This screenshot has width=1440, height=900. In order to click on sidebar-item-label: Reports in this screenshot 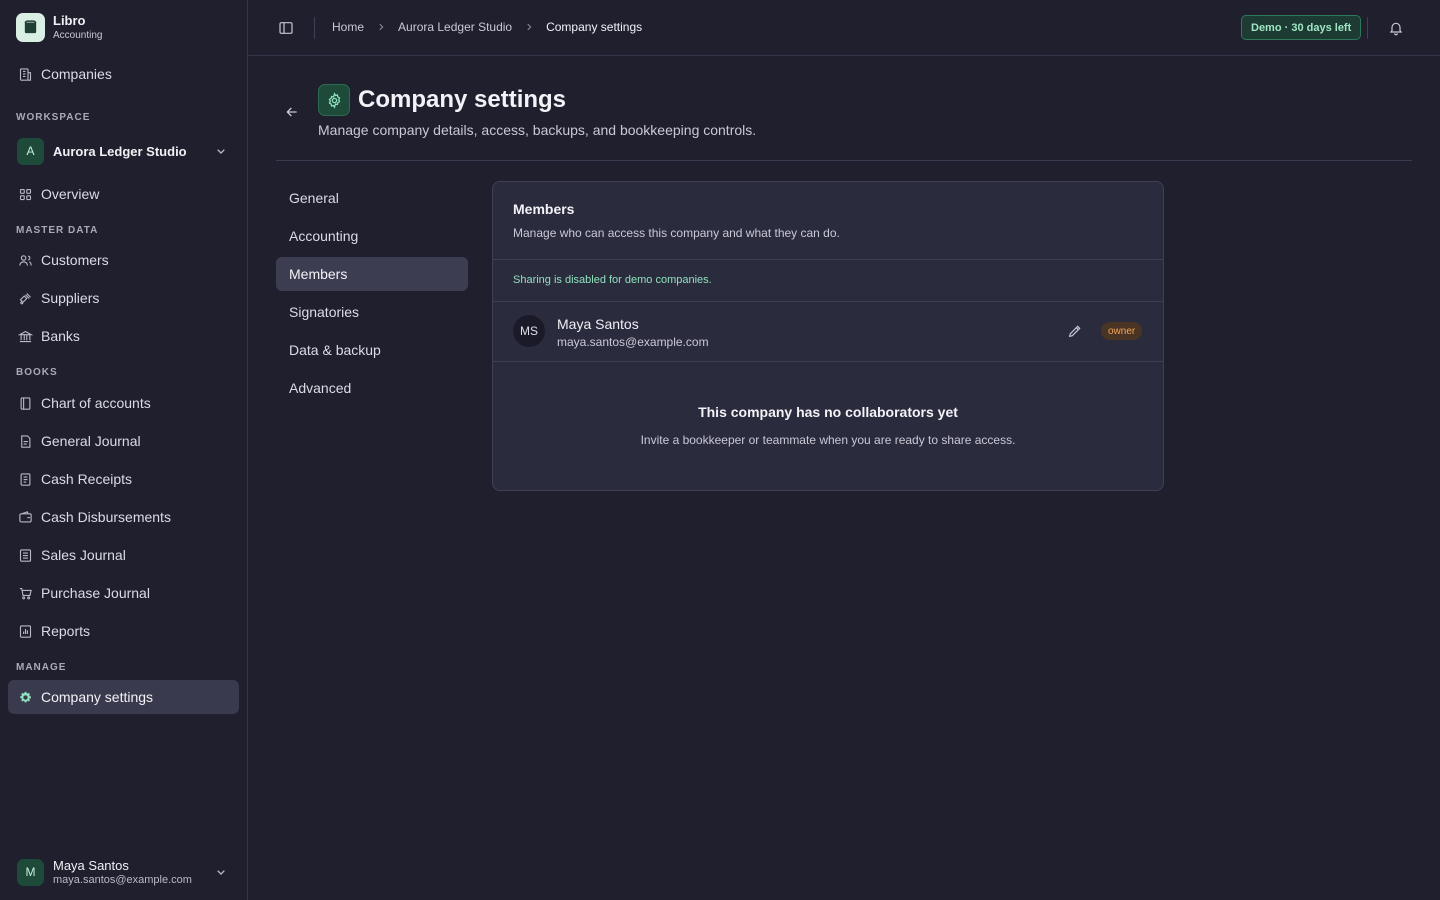, I will do `click(66, 631)`.